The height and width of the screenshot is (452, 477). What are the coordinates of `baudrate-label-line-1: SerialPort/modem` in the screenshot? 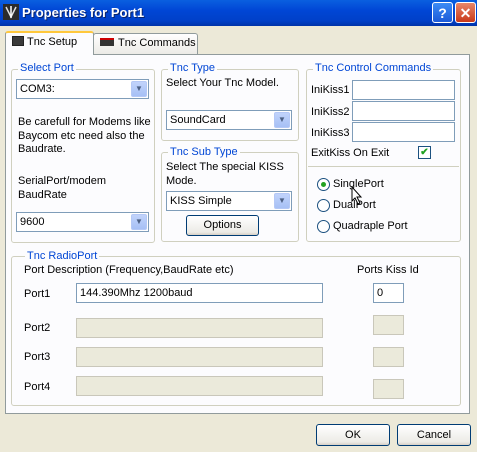 It's located at (62, 181).